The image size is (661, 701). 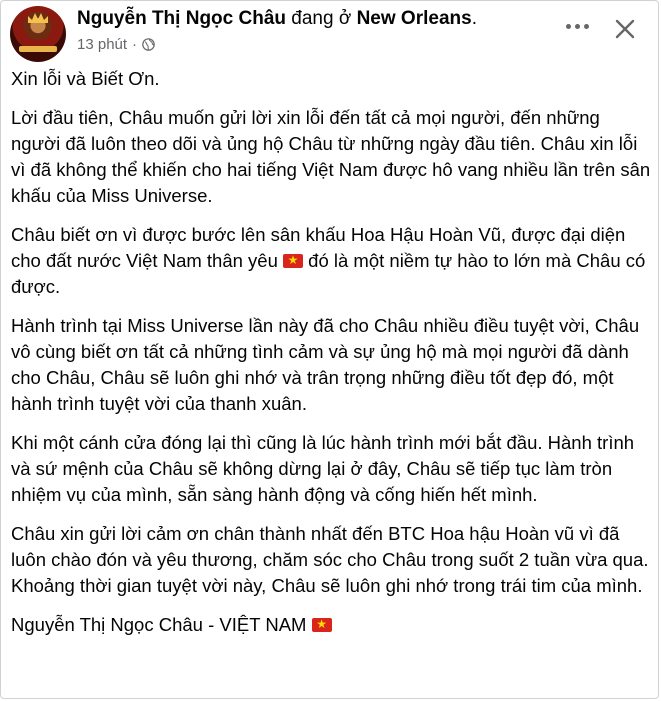 What do you see at coordinates (474, 18) in the screenshot?
I see `location-suffix: .` at bounding box center [474, 18].